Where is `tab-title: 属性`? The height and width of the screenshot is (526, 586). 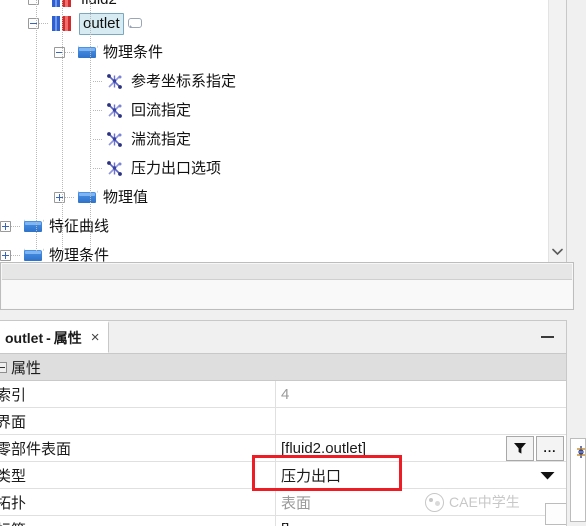
tab-title: 属性 is located at coordinates (67, 337).